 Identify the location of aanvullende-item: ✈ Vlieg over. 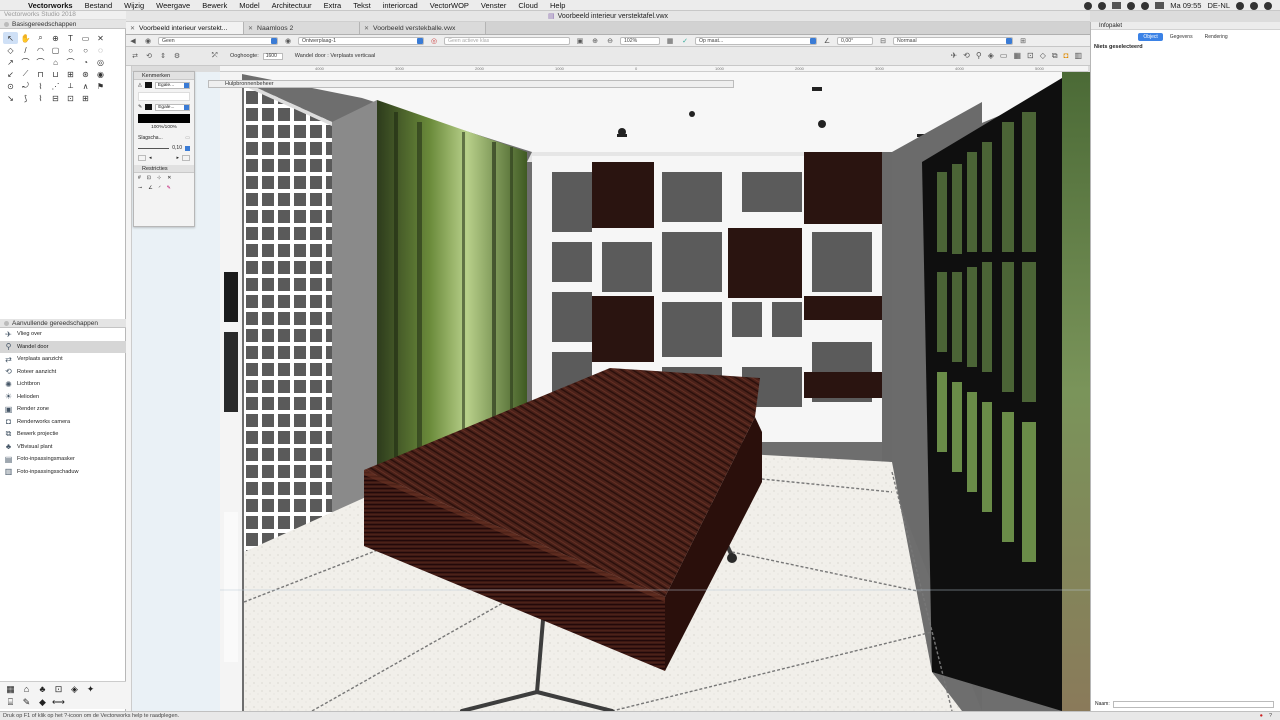
(63, 334).